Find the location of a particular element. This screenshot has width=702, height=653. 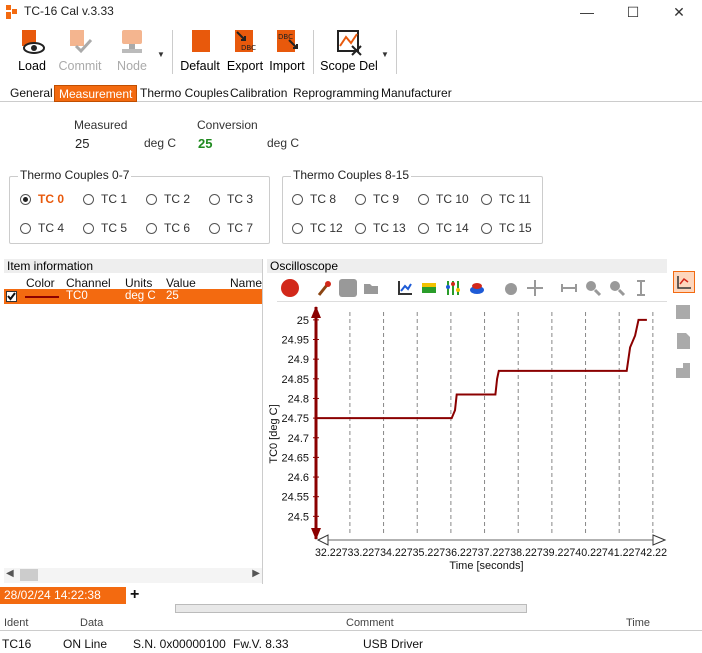

y-tick-label: 24.85 is located at coordinates (295, 380).